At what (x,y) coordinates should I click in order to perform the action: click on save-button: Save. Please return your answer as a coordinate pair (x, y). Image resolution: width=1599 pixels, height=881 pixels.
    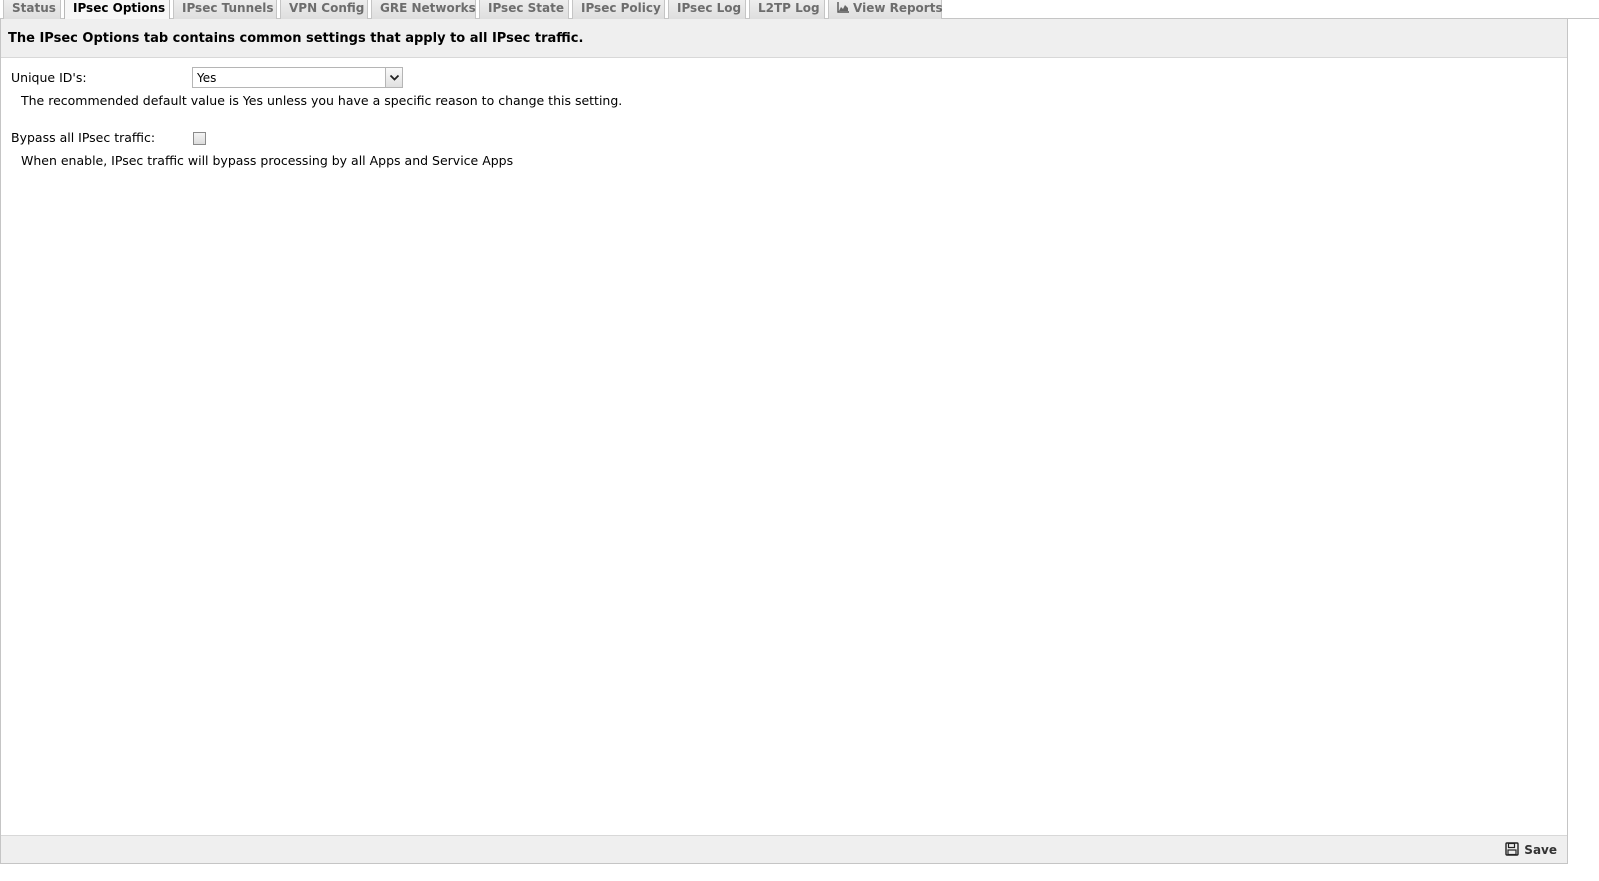
    Looking at the image, I should click on (1531, 850).